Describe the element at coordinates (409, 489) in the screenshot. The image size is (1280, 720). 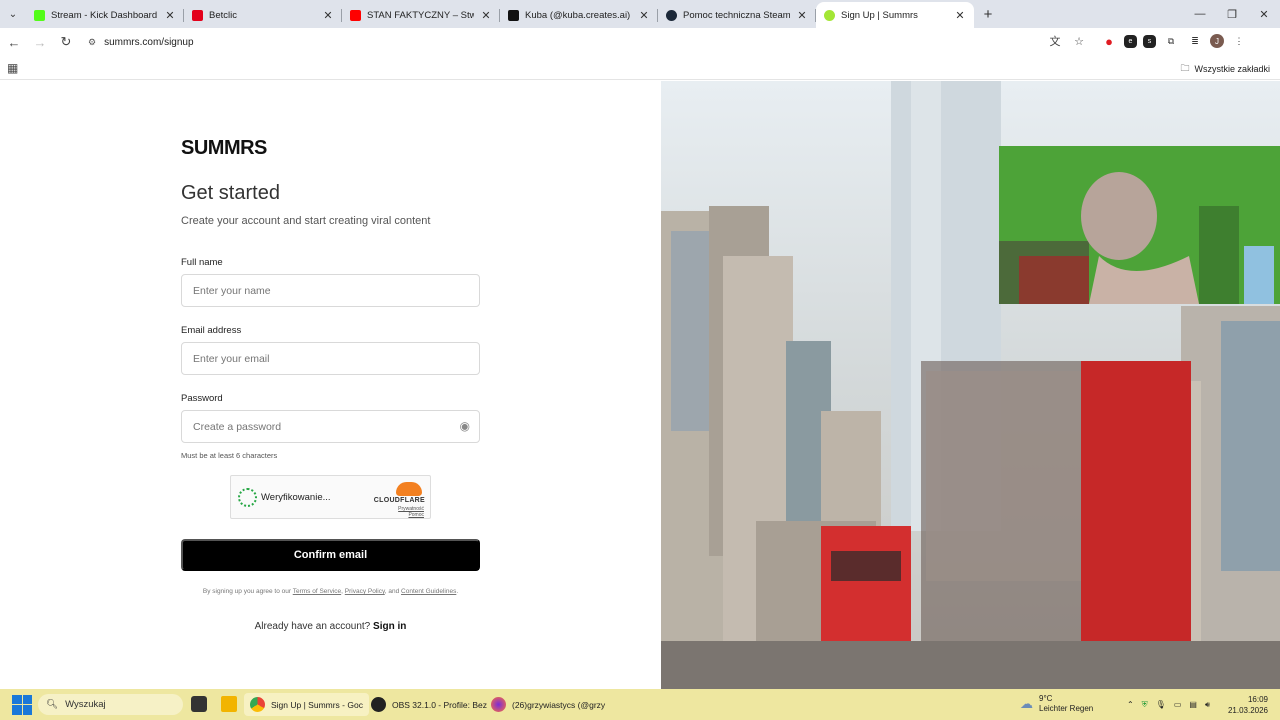
I see `cloudflare-cloud-icon` at that location.